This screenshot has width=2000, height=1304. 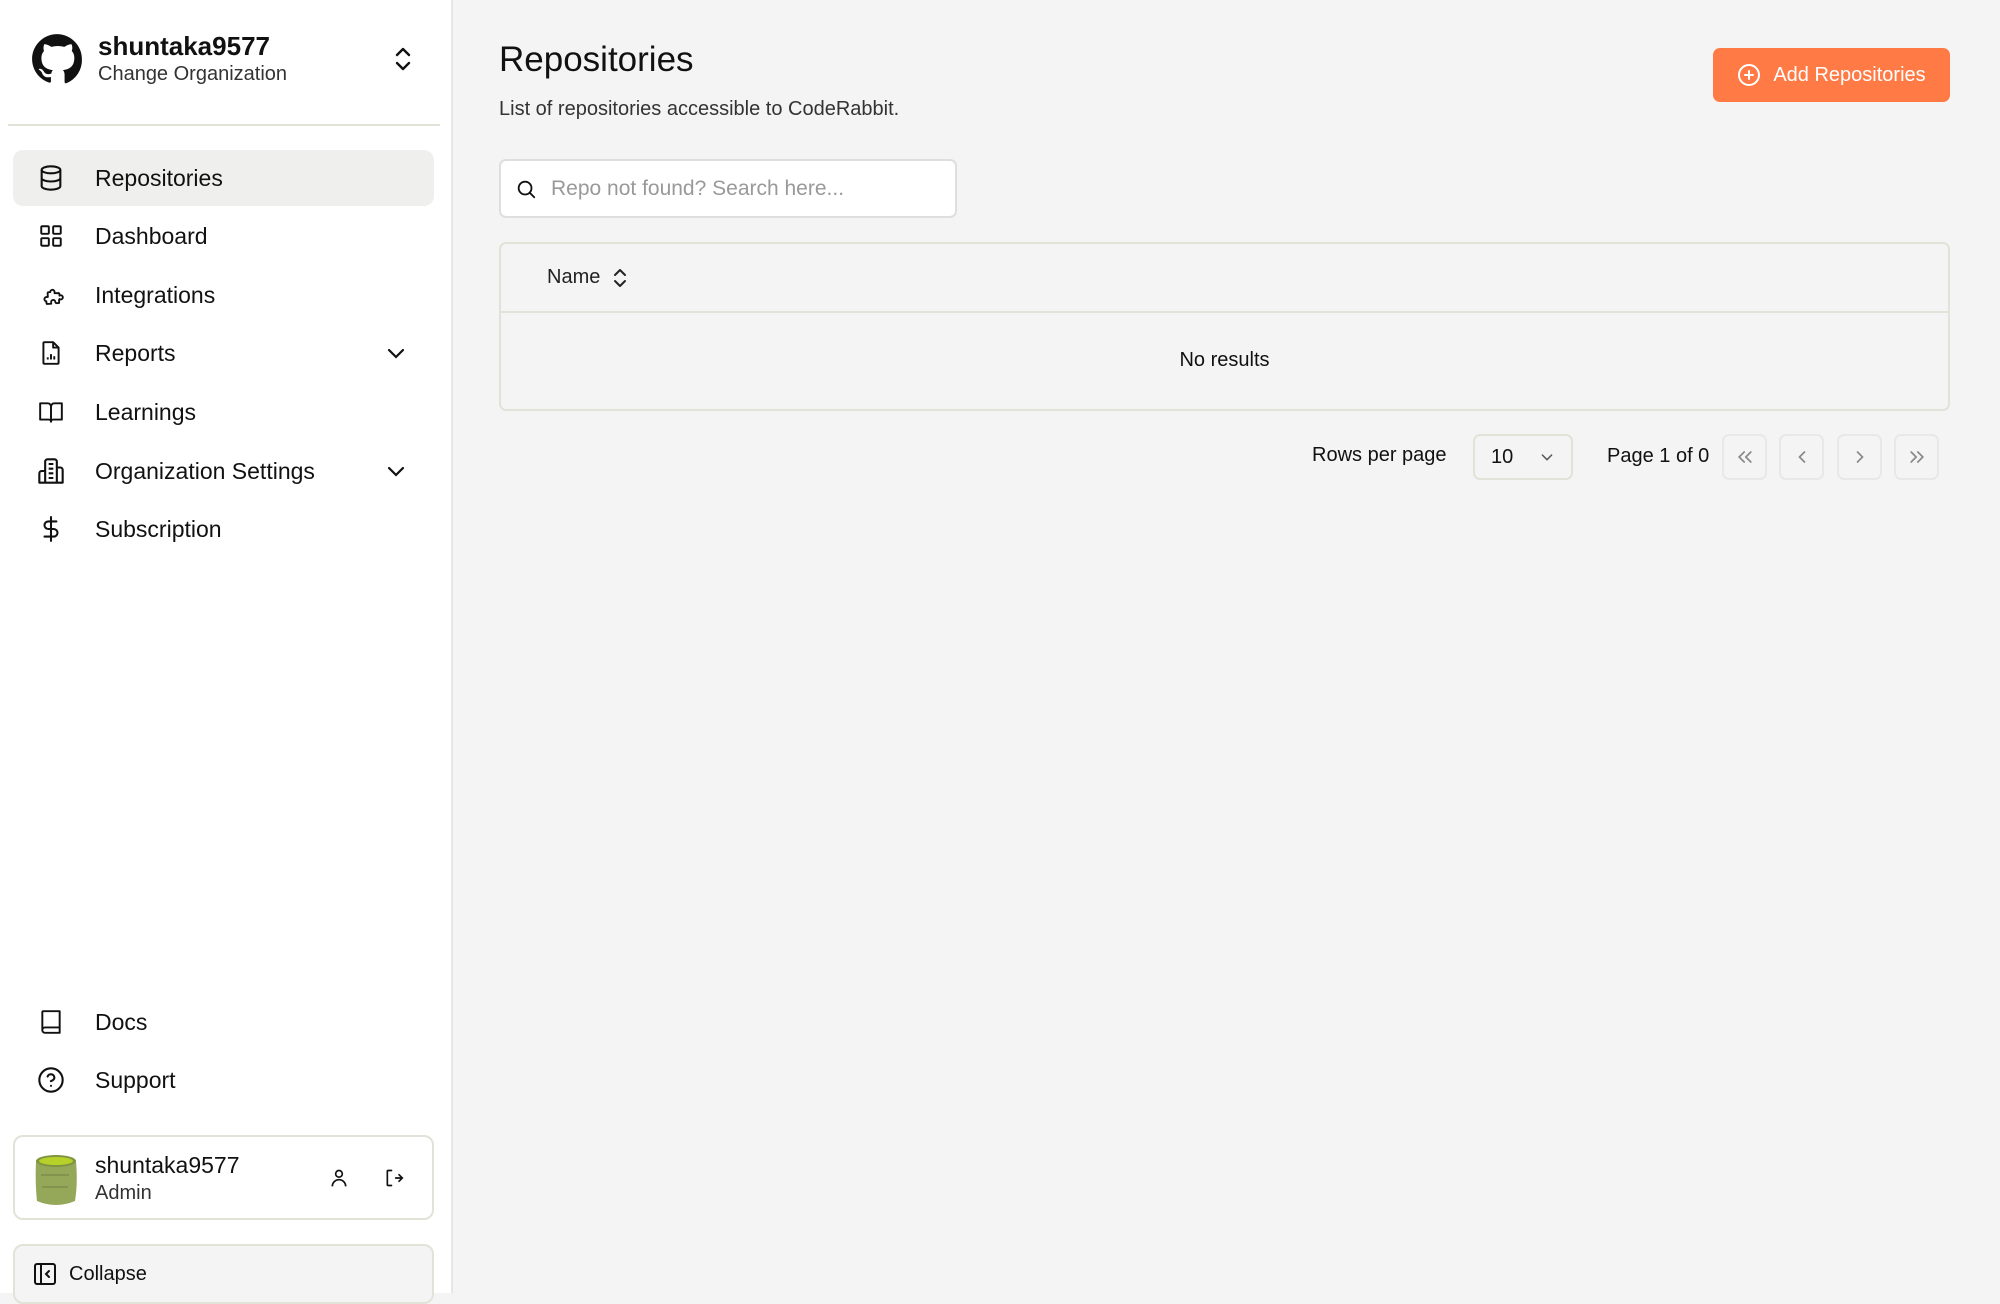 I want to click on sidebar-item-docs: Docs, so click(x=223, y=1022).